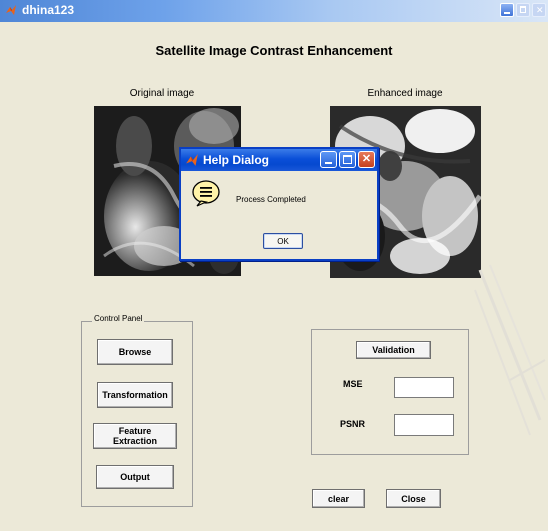  I want to click on close-app-button: Close, so click(413, 498).